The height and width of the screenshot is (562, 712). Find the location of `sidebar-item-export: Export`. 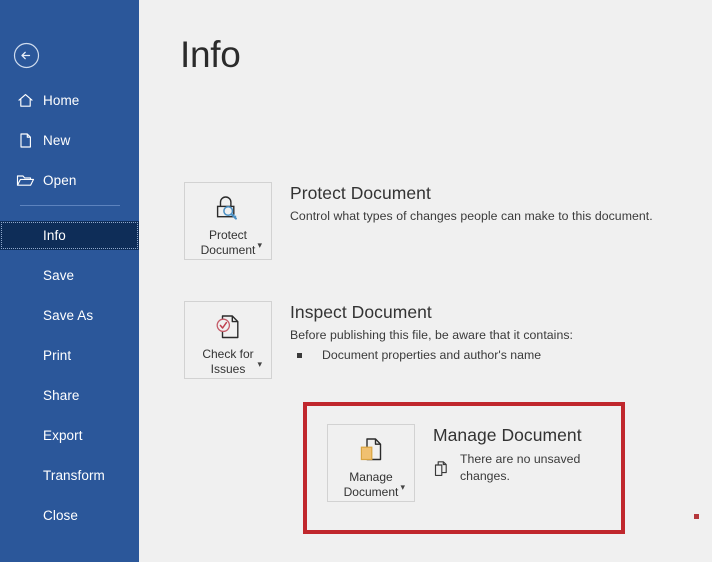

sidebar-item-export: Export is located at coordinates (69, 435).